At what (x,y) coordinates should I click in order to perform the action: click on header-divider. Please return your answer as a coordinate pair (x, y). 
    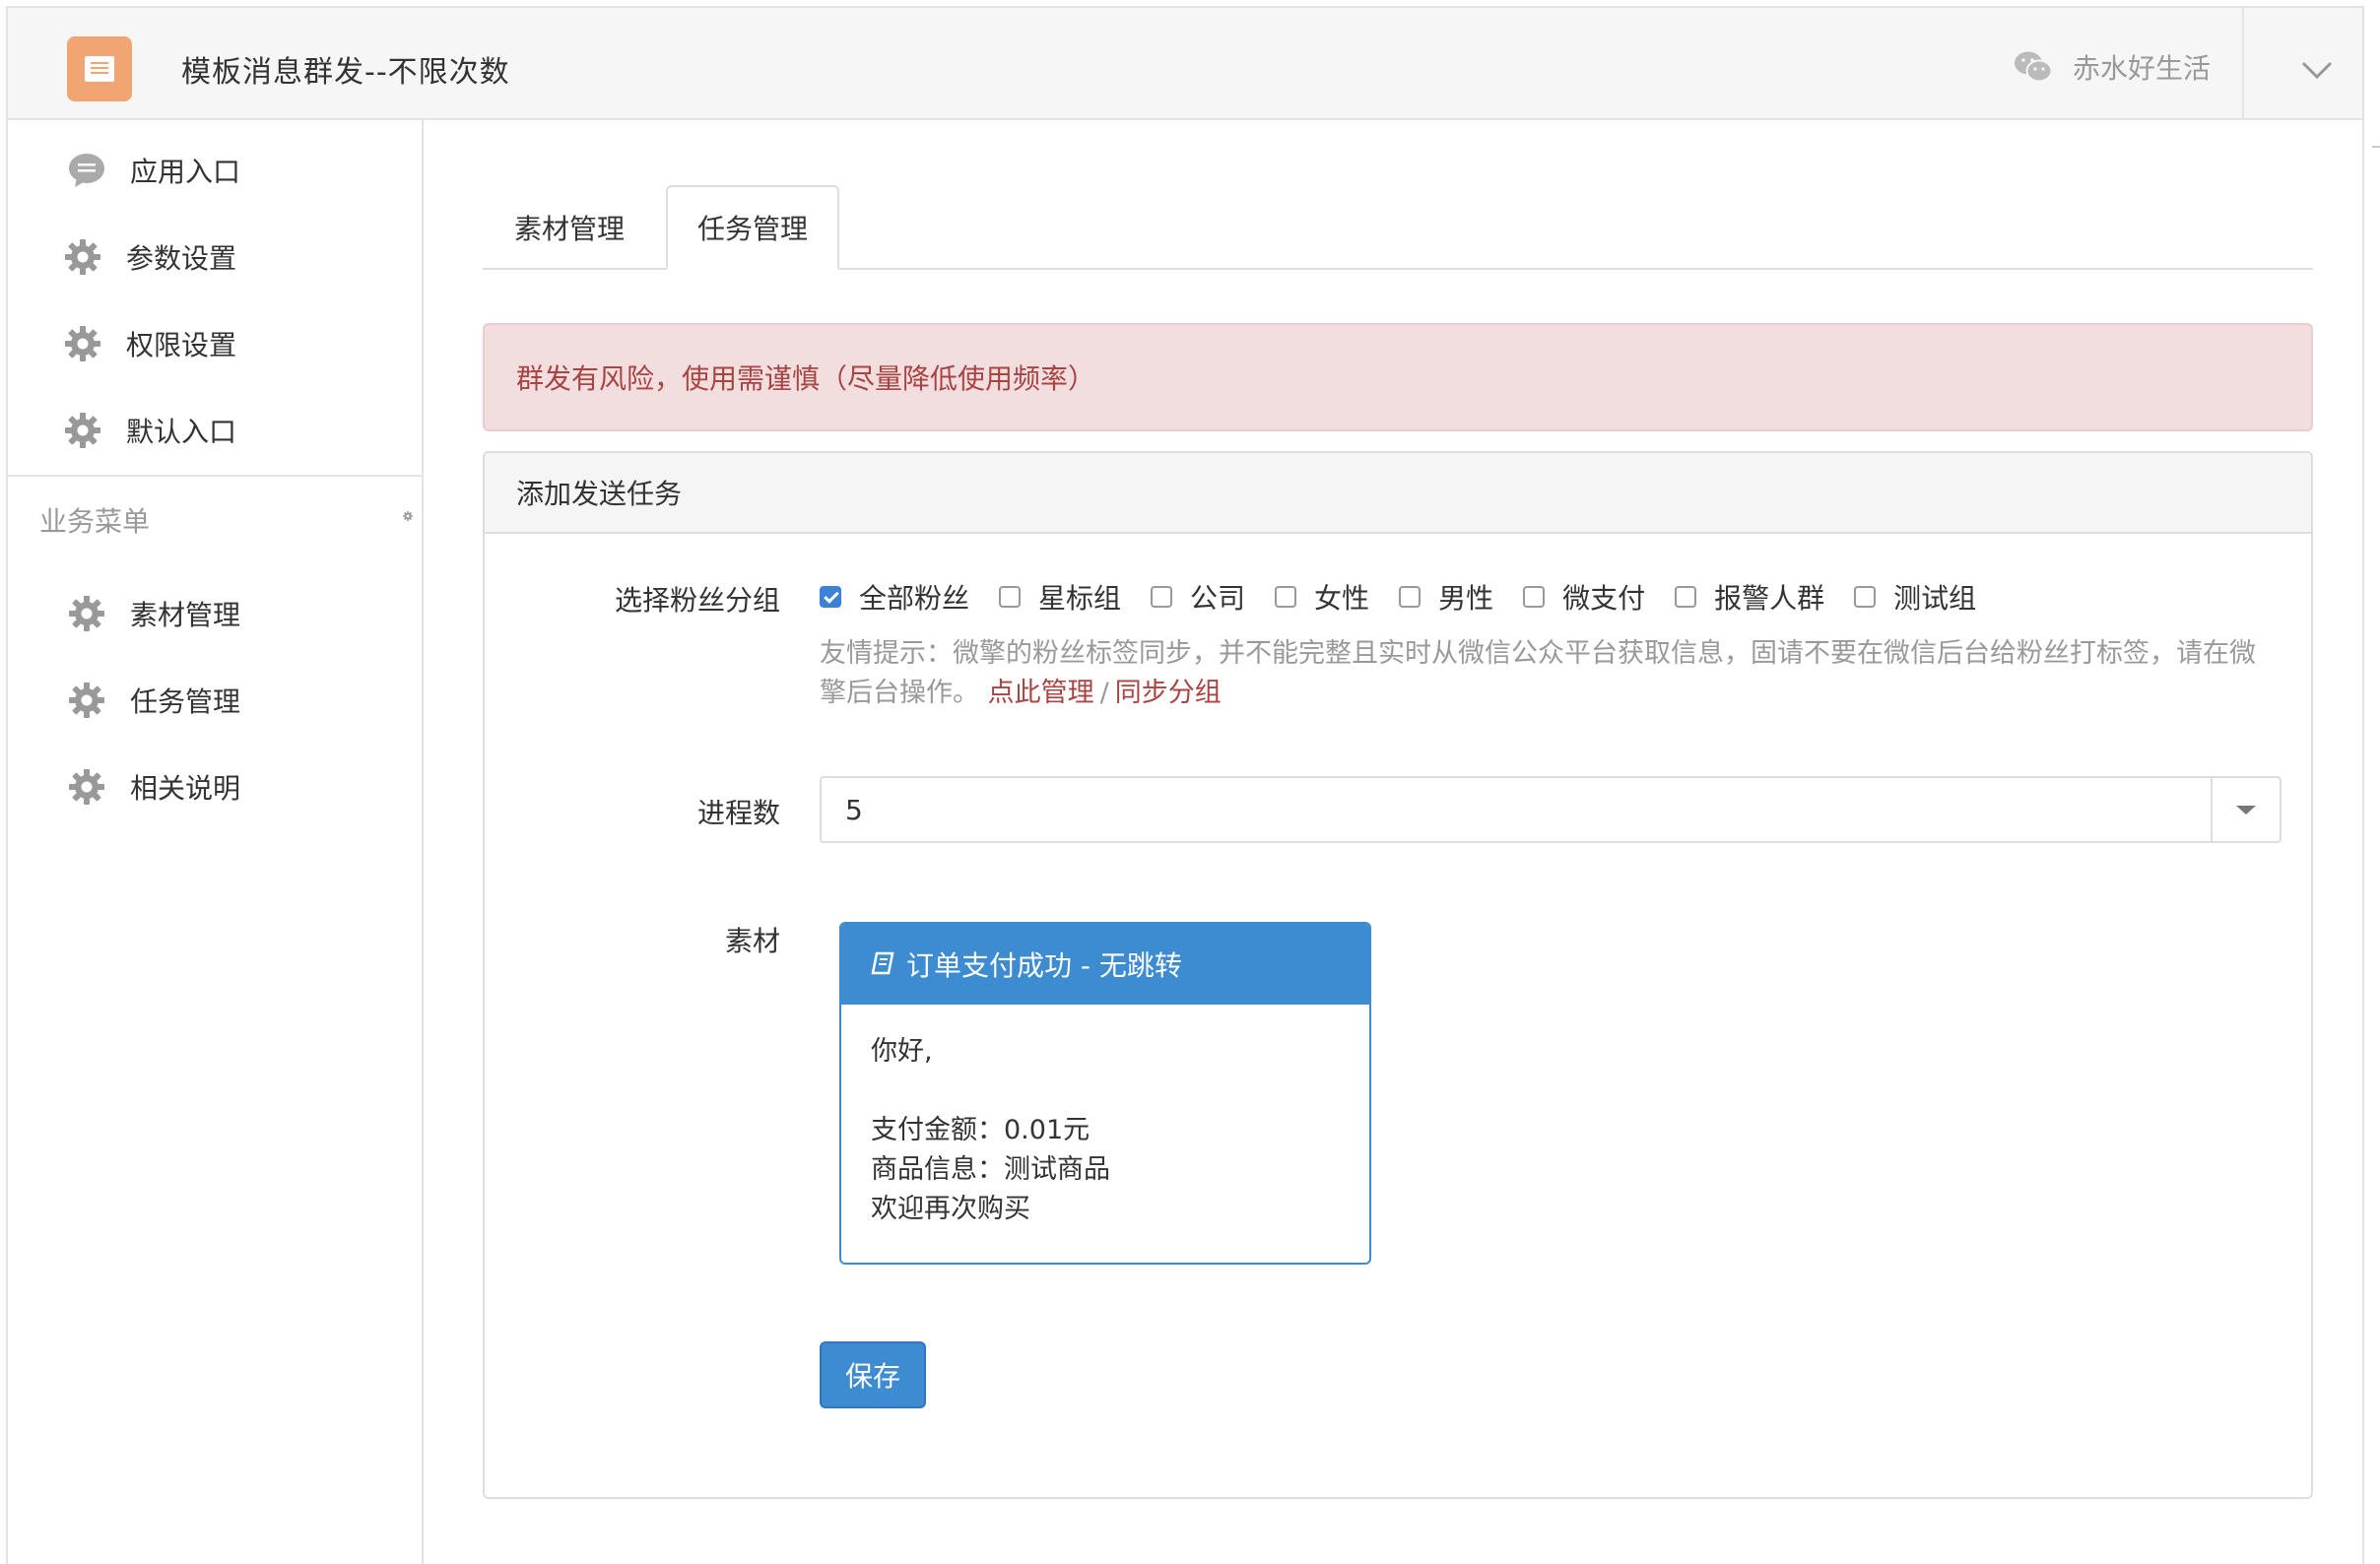
    Looking at the image, I should click on (2243, 63).